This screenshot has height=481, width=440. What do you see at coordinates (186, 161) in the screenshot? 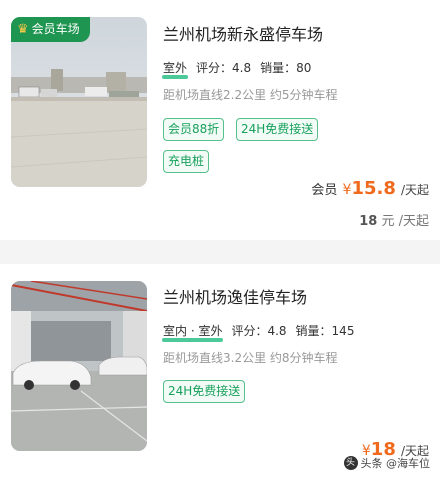
I see `tag-charging: 充电桩` at bounding box center [186, 161].